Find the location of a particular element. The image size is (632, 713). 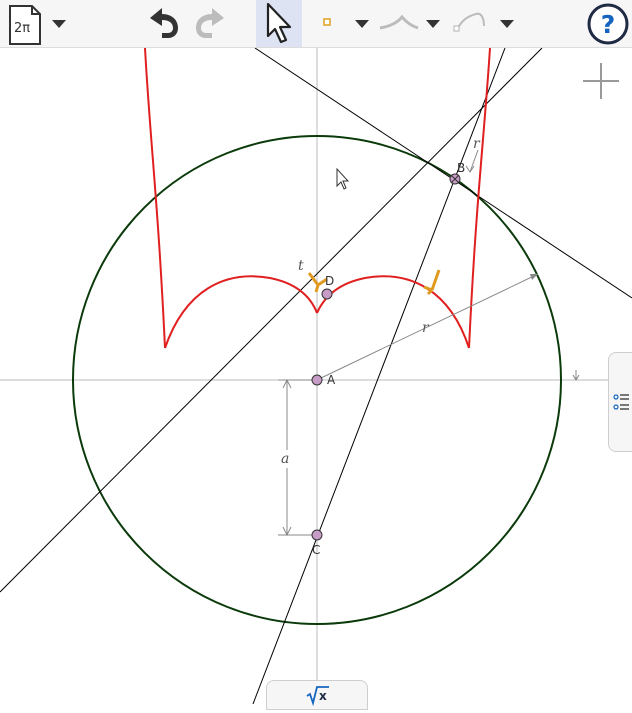

mouse-cursor-icon is located at coordinates (343, 178).